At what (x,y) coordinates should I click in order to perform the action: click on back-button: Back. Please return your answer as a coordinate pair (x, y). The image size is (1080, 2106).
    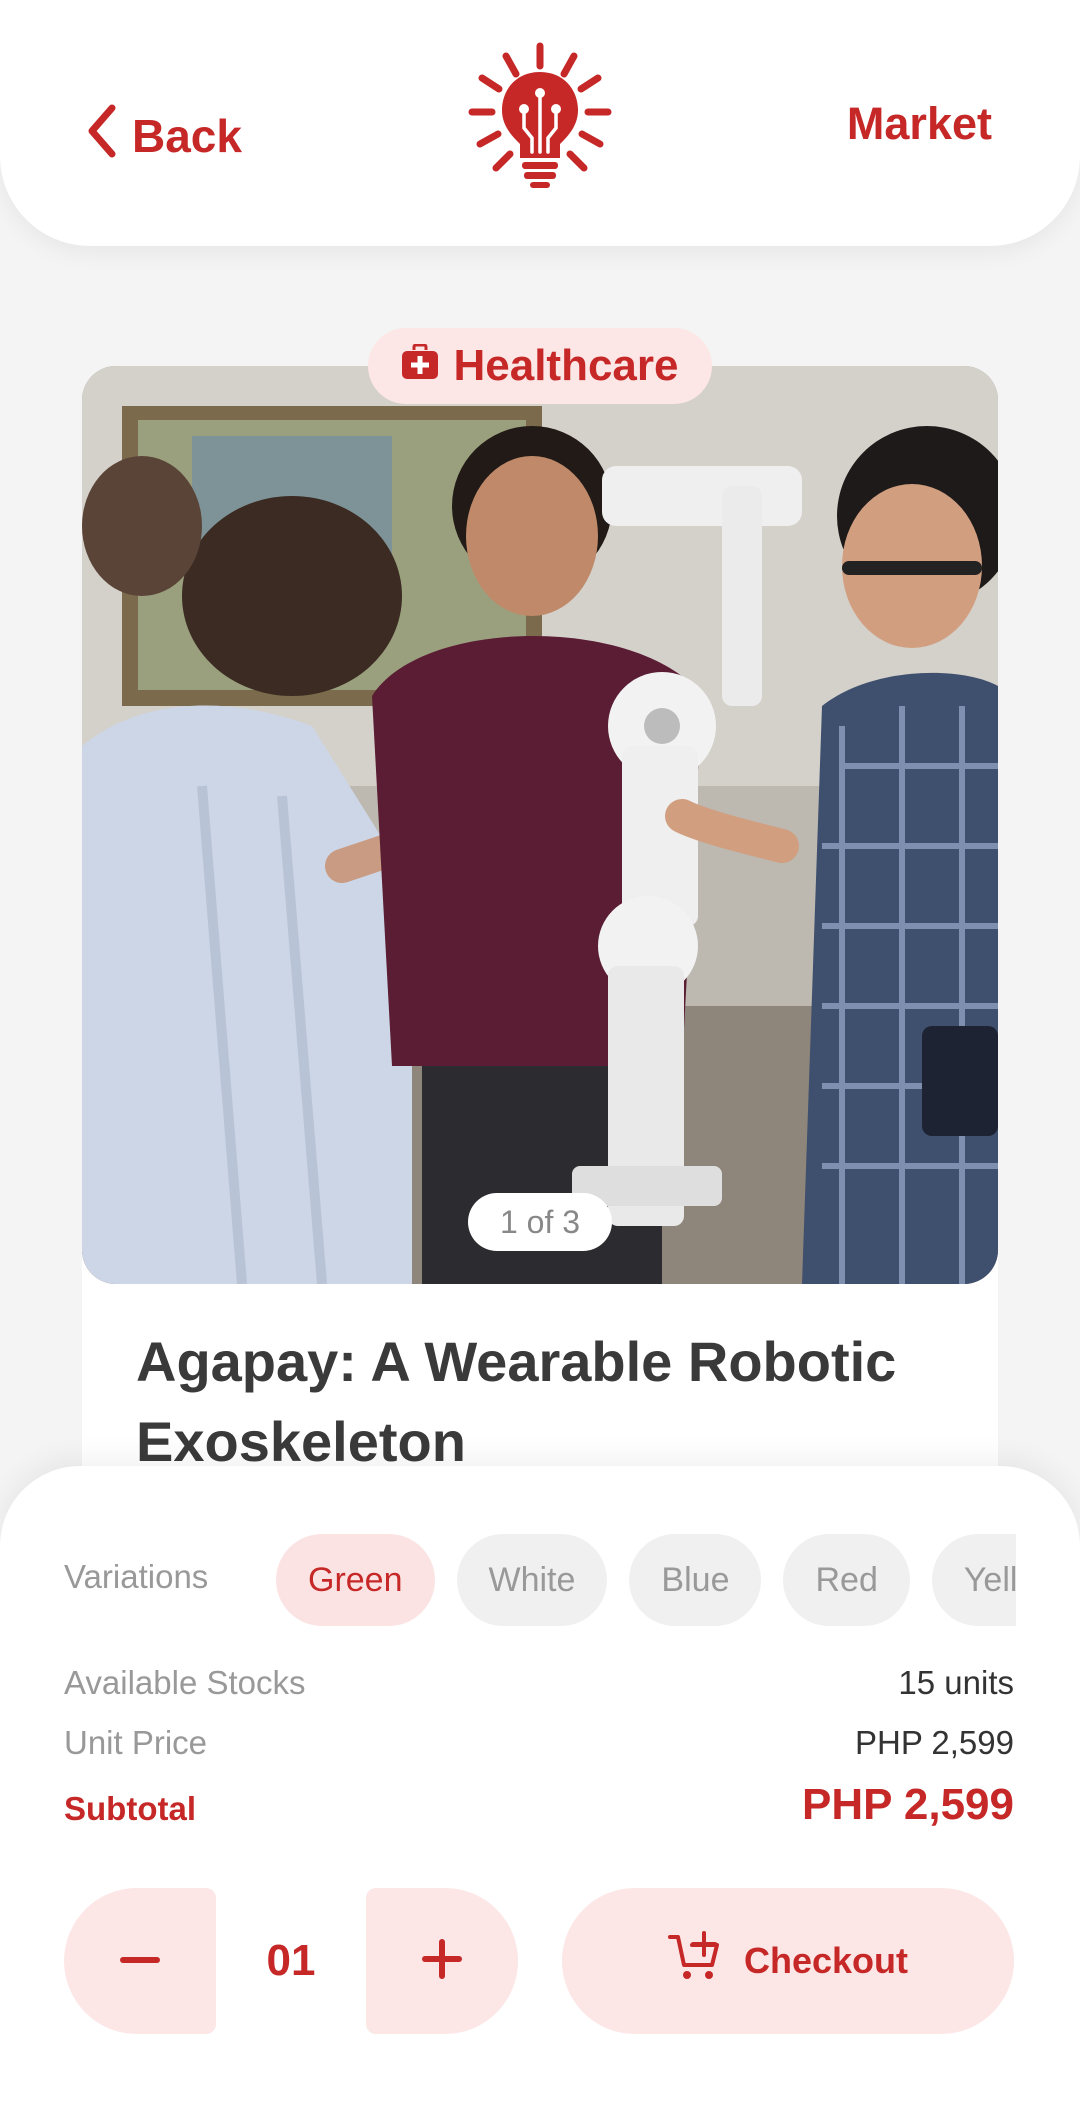
    Looking at the image, I should click on (163, 136).